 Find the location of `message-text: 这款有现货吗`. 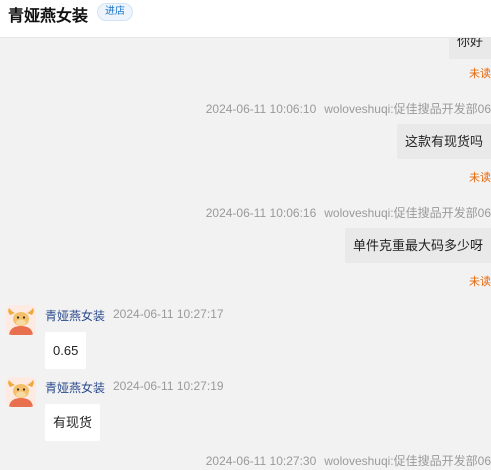

message-text: 这款有现货吗 is located at coordinates (443, 141).